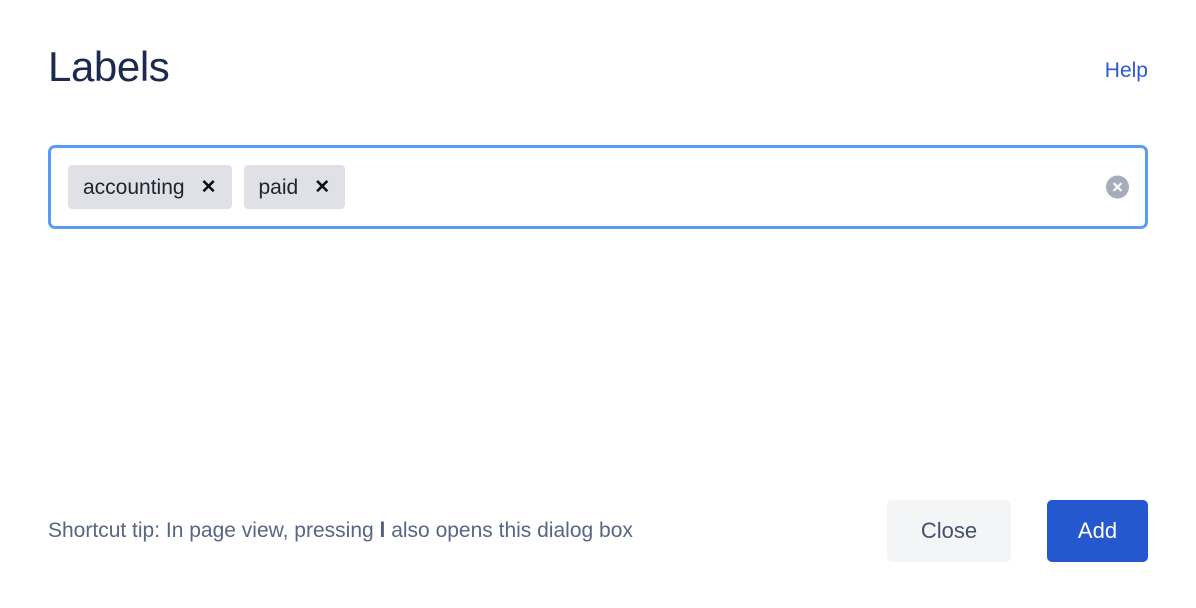 The width and height of the screenshot is (1196, 608). Describe the element at coordinates (134, 187) in the screenshot. I see `tag-label: accounting` at that location.